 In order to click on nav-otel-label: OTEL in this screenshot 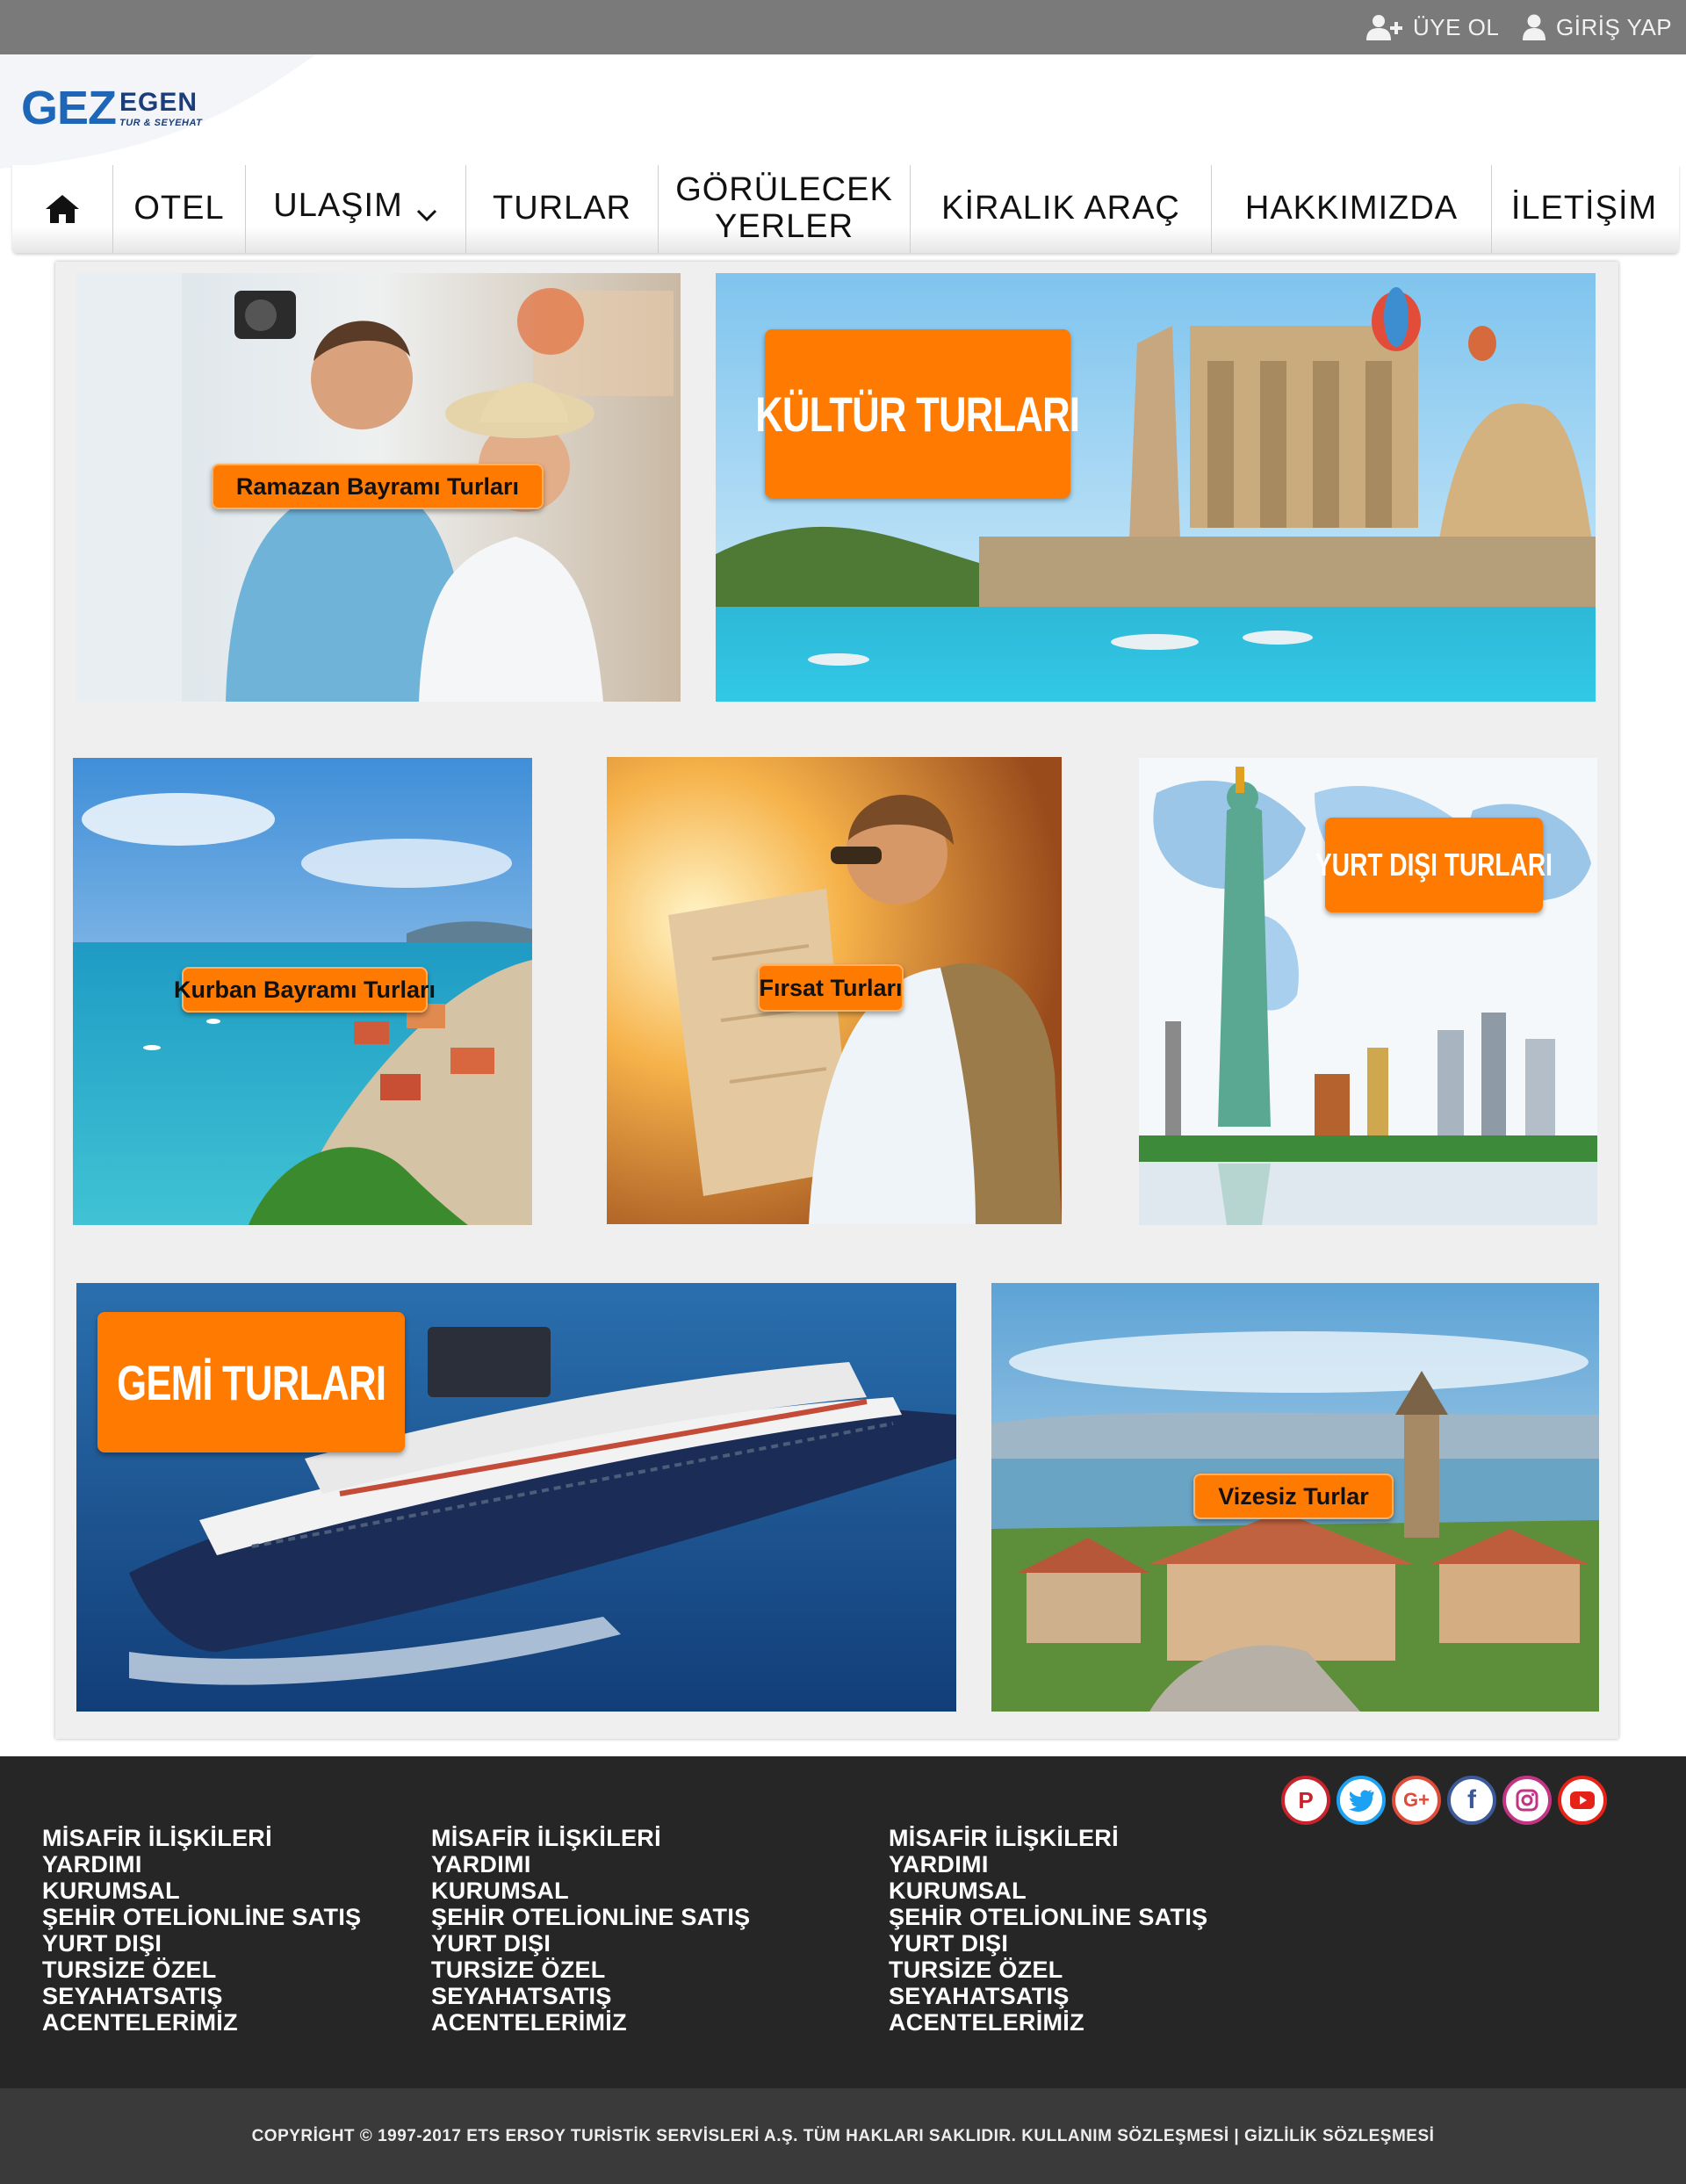, I will do `click(179, 208)`.